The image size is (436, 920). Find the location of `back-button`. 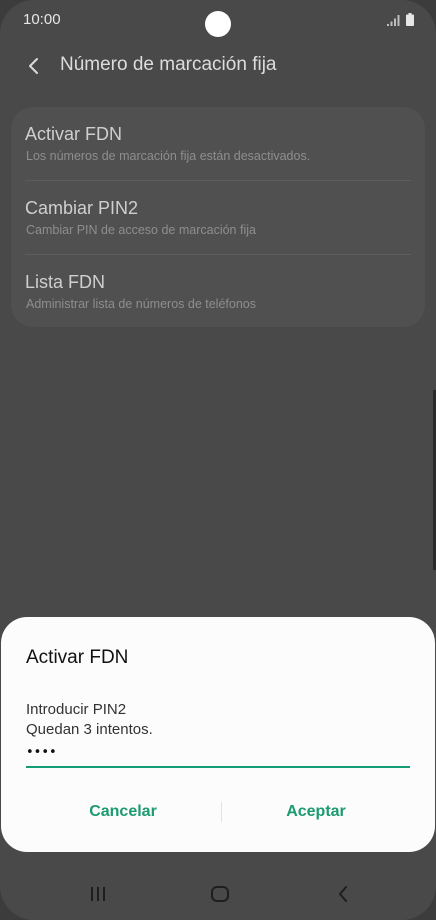

back-button is located at coordinates (34, 66).